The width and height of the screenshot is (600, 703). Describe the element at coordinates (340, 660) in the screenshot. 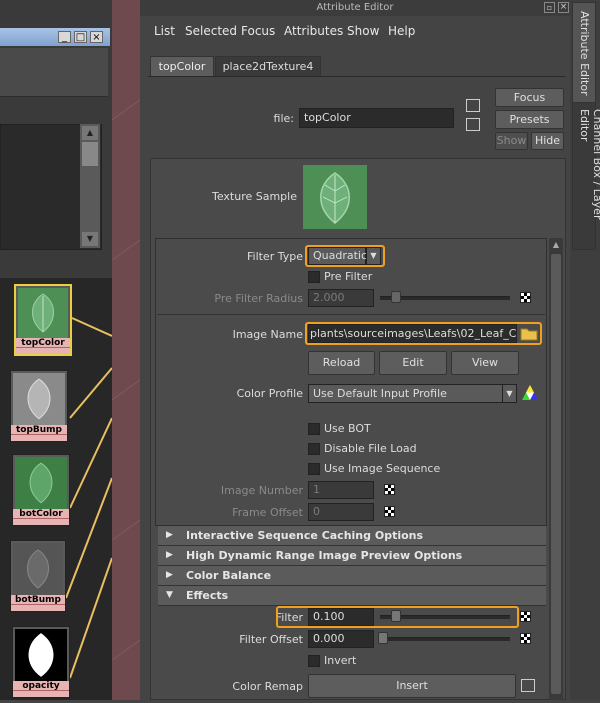

I see `invert-label: Invert` at that location.